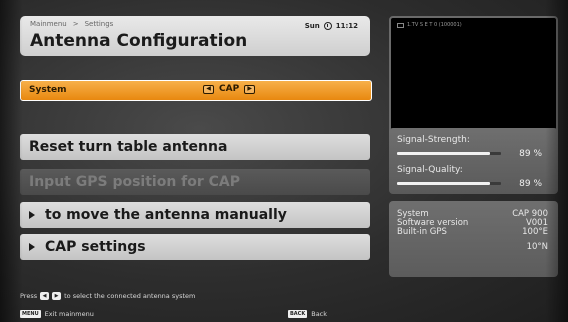 Image resolution: width=568 pixels, height=322 pixels. I want to click on page-title: Antenna Configuration, so click(139, 41).